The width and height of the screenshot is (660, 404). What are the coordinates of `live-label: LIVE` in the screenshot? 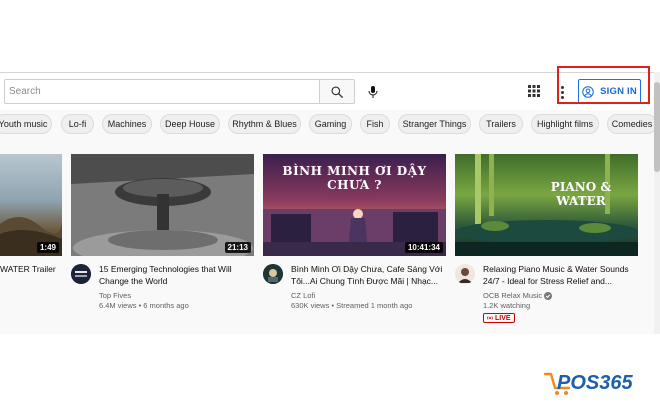 It's located at (503, 318).